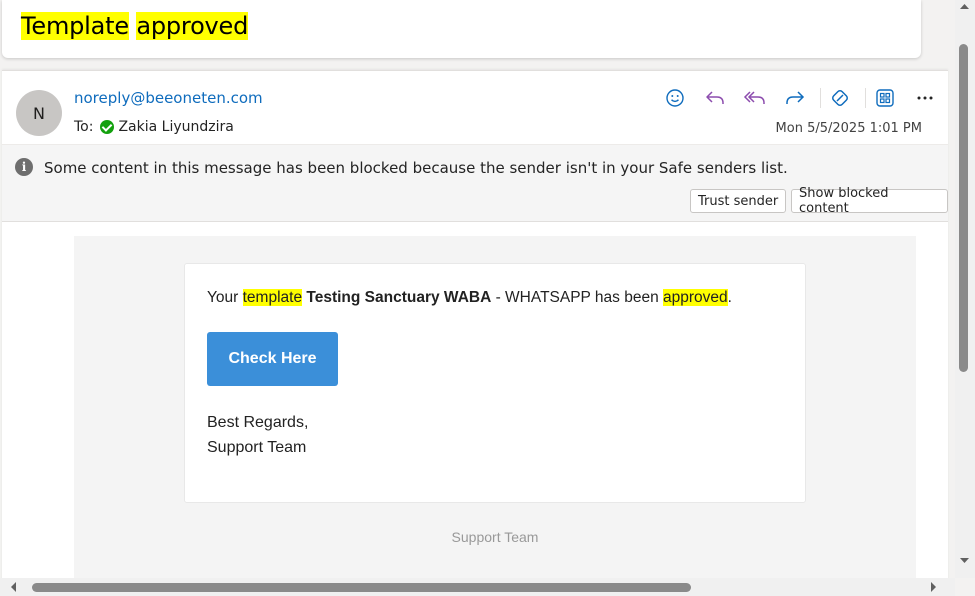 This screenshot has width=975, height=596. What do you see at coordinates (869, 201) in the screenshot?
I see `show-blocked-content-button: Show blocked content` at bounding box center [869, 201].